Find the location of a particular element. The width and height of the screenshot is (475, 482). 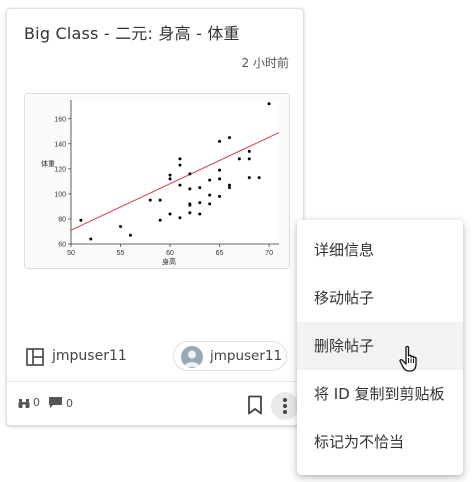

views-stat: 0 is located at coordinates (29, 402).